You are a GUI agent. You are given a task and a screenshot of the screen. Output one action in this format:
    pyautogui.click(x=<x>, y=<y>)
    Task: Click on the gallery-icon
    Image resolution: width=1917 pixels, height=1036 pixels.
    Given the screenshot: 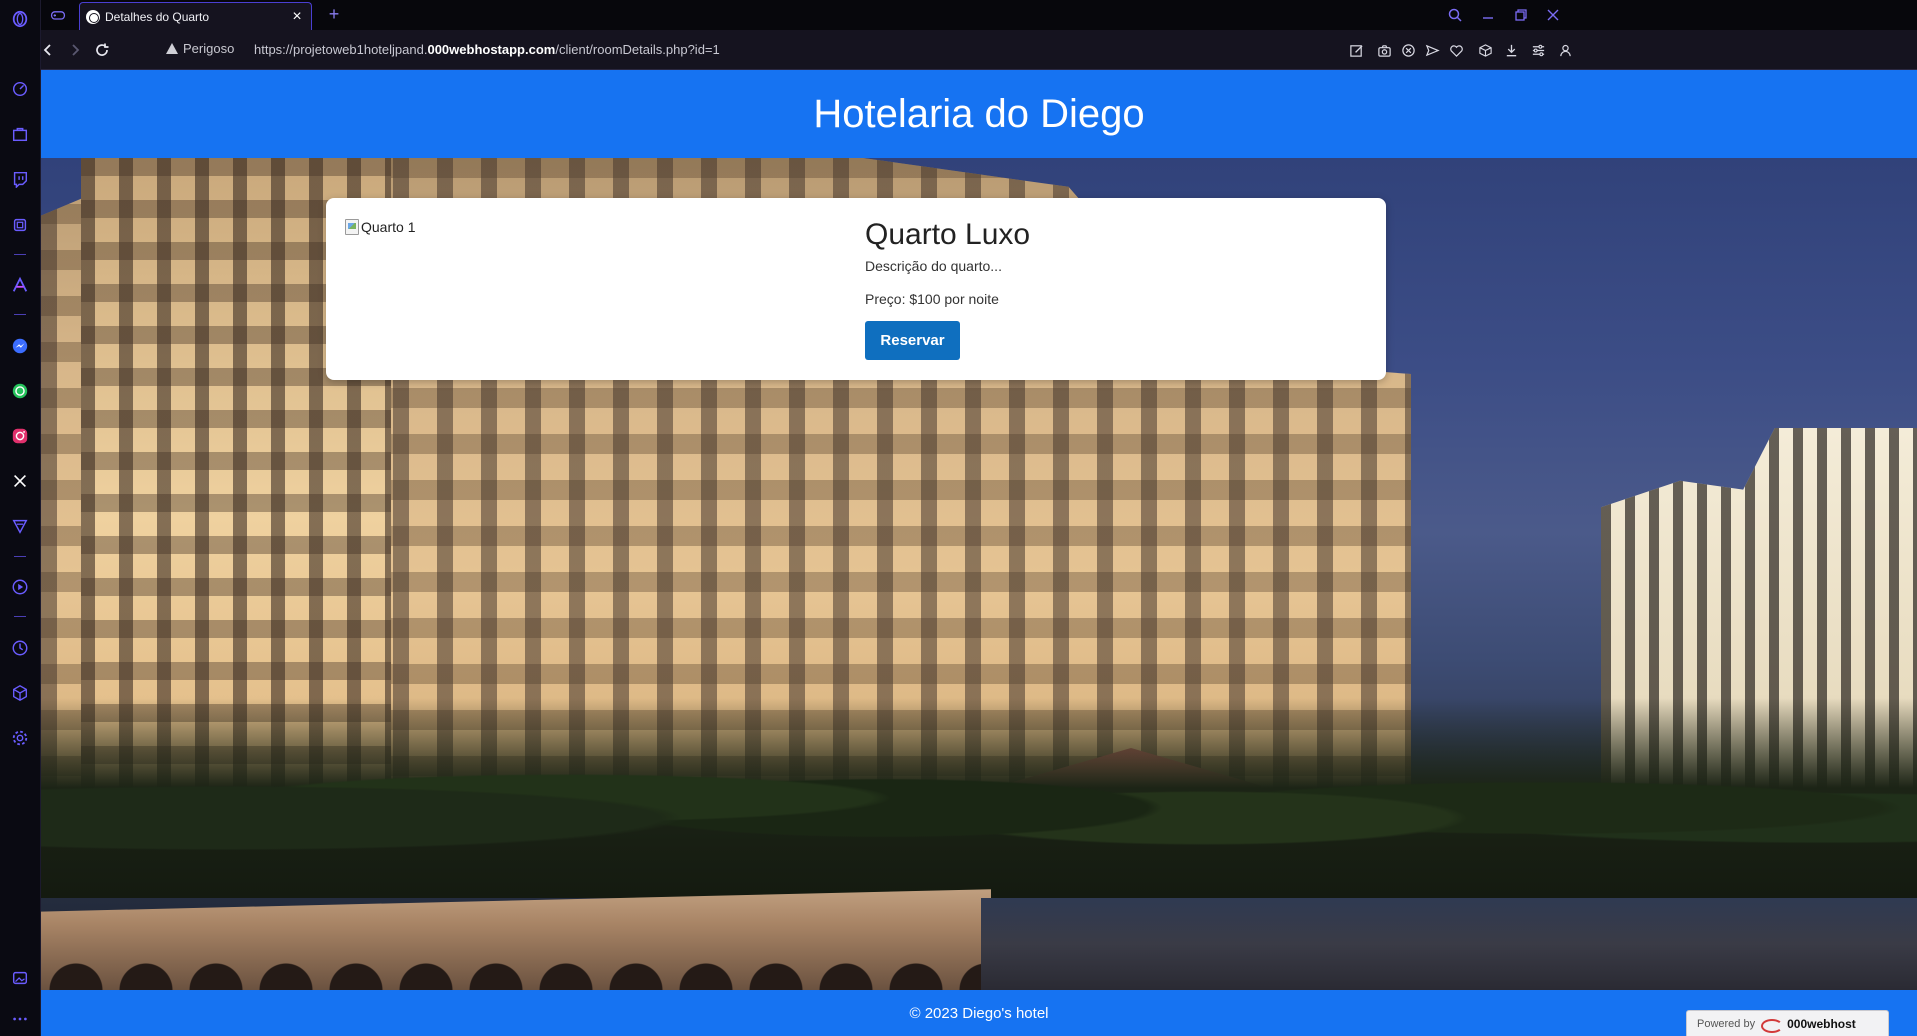 What is the action you would take?
    pyautogui.click(x=20, y=978)
    